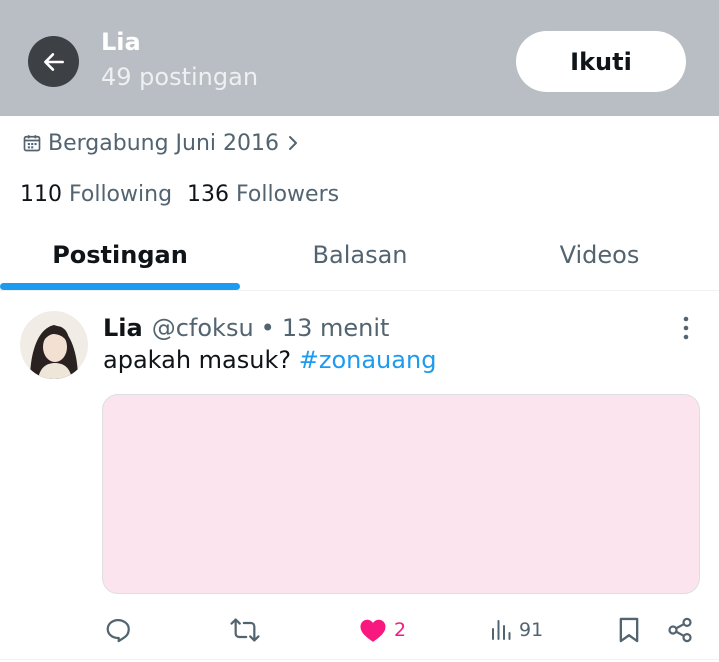 The height and width of the screenshot is (662, 719). What do you see at coordinates (121, 42) in the screenshot?
I see `header-name: Lia` at bounding box center [121, 42].